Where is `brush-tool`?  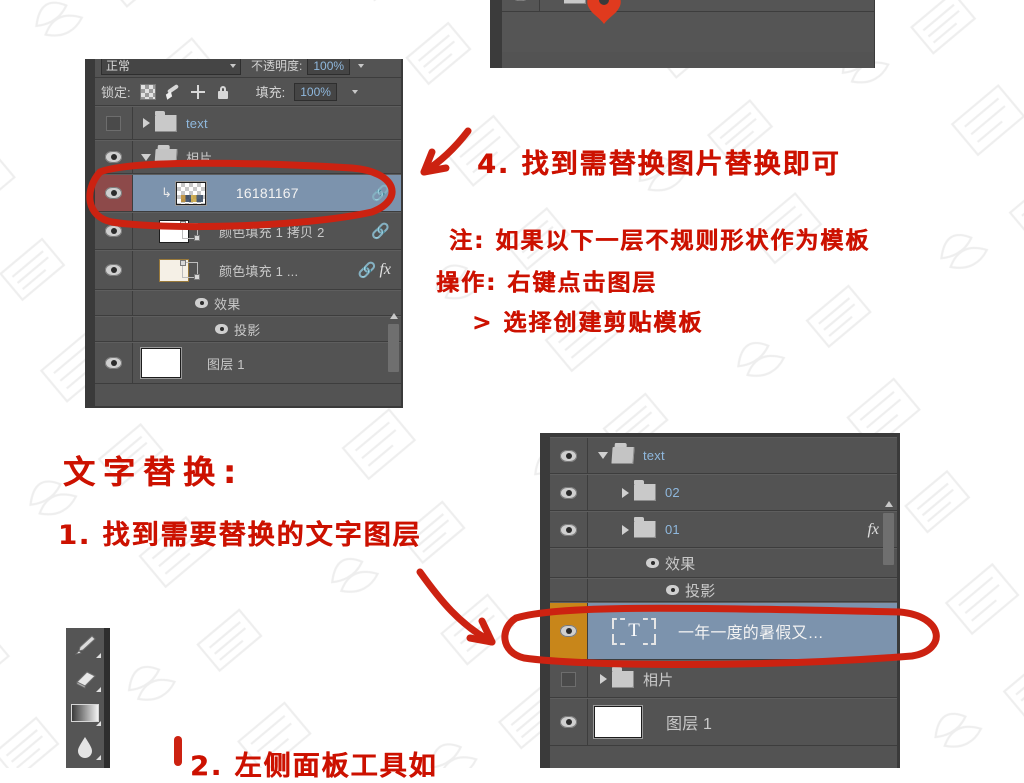 brush-tool is located at coordinates (85, 645).